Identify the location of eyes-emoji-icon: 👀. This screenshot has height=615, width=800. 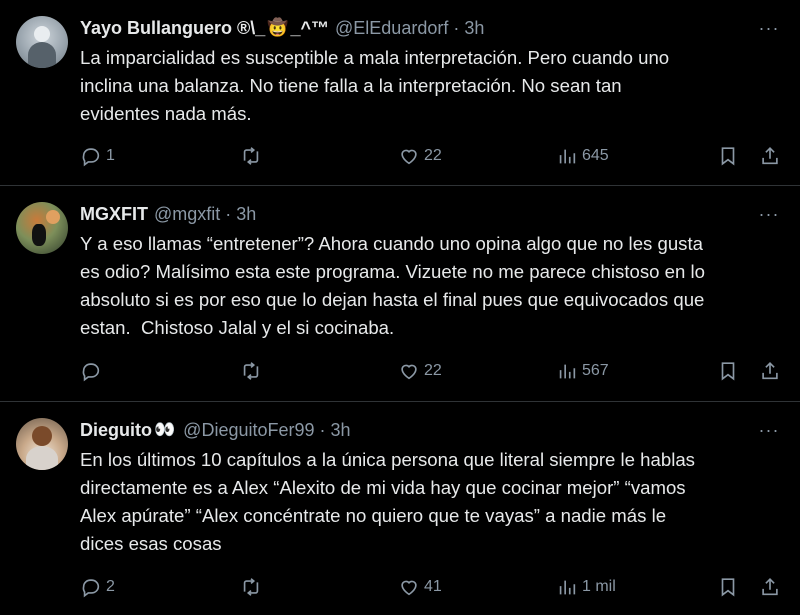
(165, 429).